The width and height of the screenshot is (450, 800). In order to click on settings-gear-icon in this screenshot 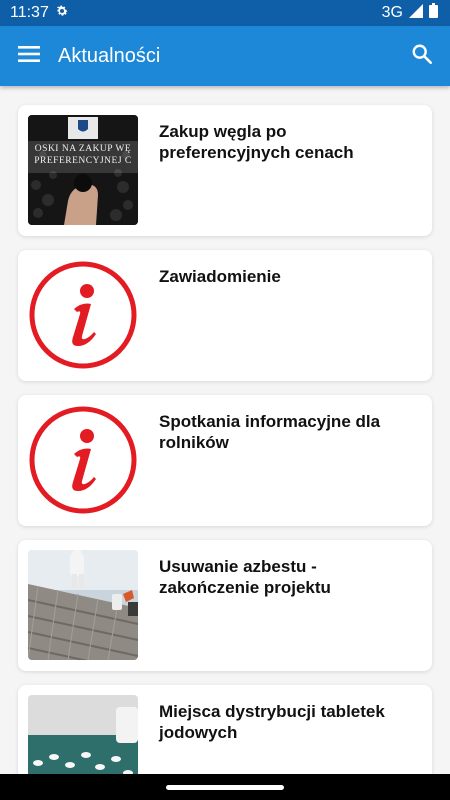, I will do `click(62, 13)`.